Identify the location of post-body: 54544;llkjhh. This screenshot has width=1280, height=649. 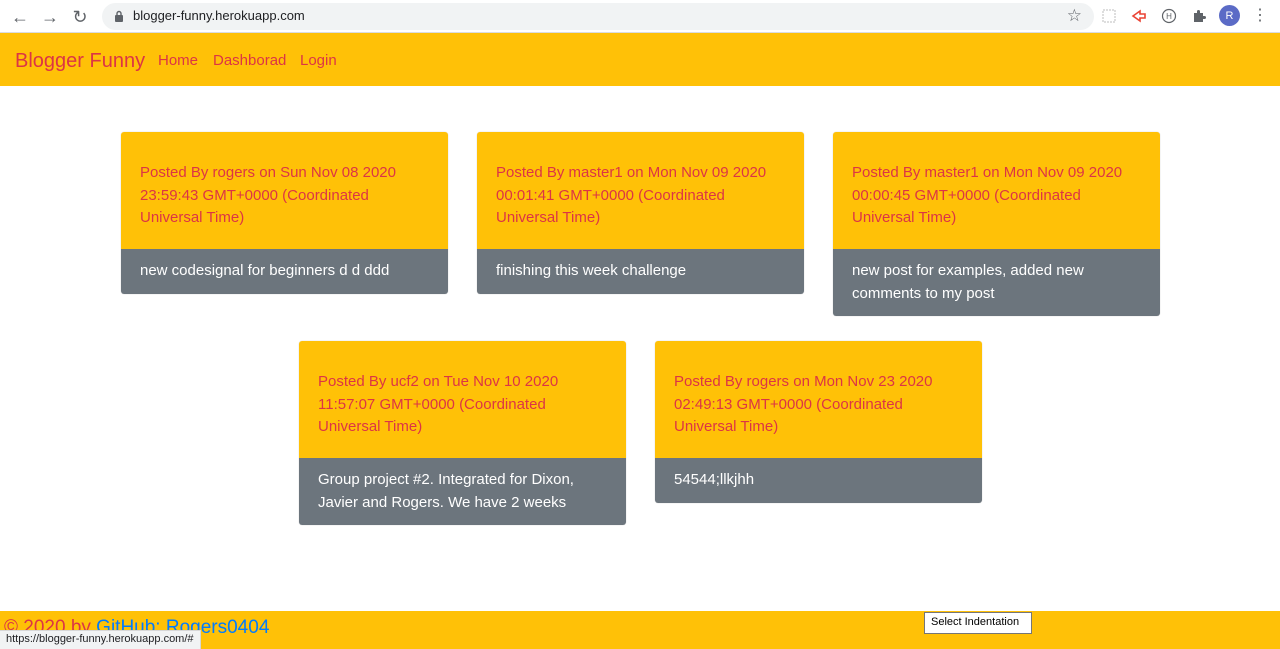
(818, 480).